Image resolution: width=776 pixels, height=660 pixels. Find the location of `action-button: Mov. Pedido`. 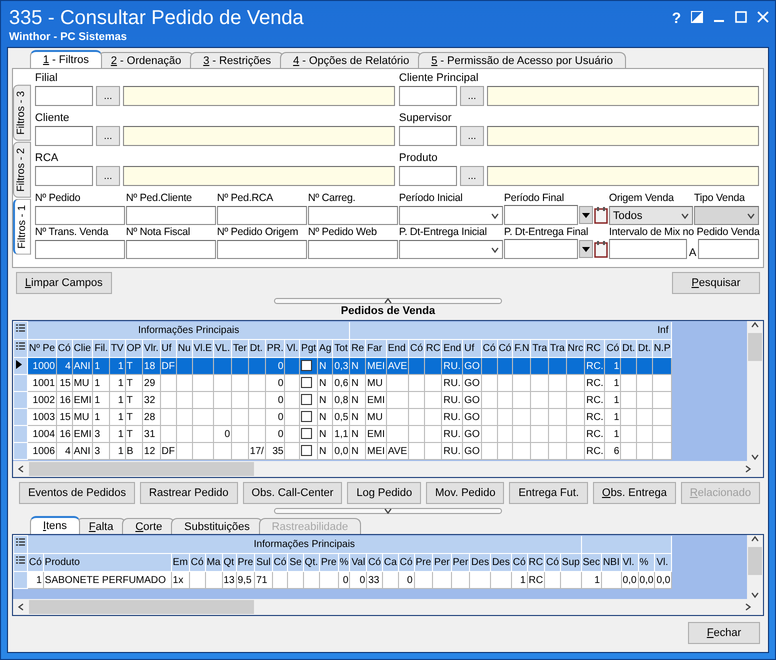

action-button: Mov. Pedido is located at coordinates (465, 493).